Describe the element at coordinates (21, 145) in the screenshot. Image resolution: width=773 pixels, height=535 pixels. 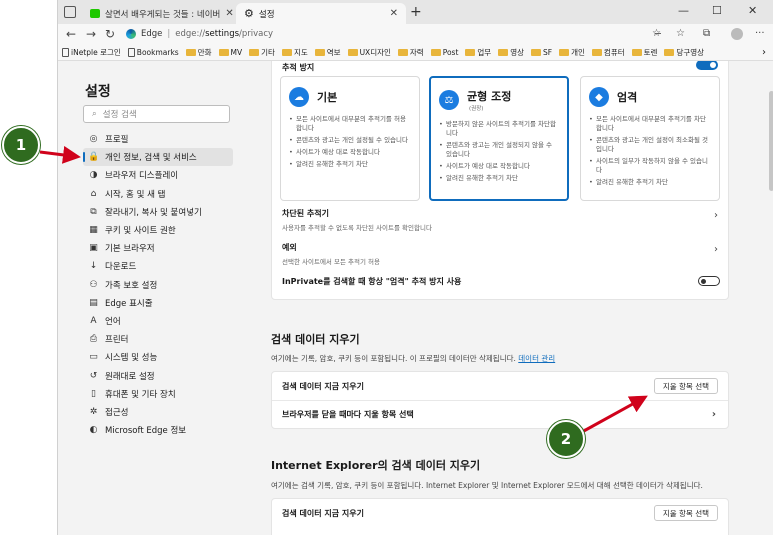
I see `step-badge-1: 1` at that location.